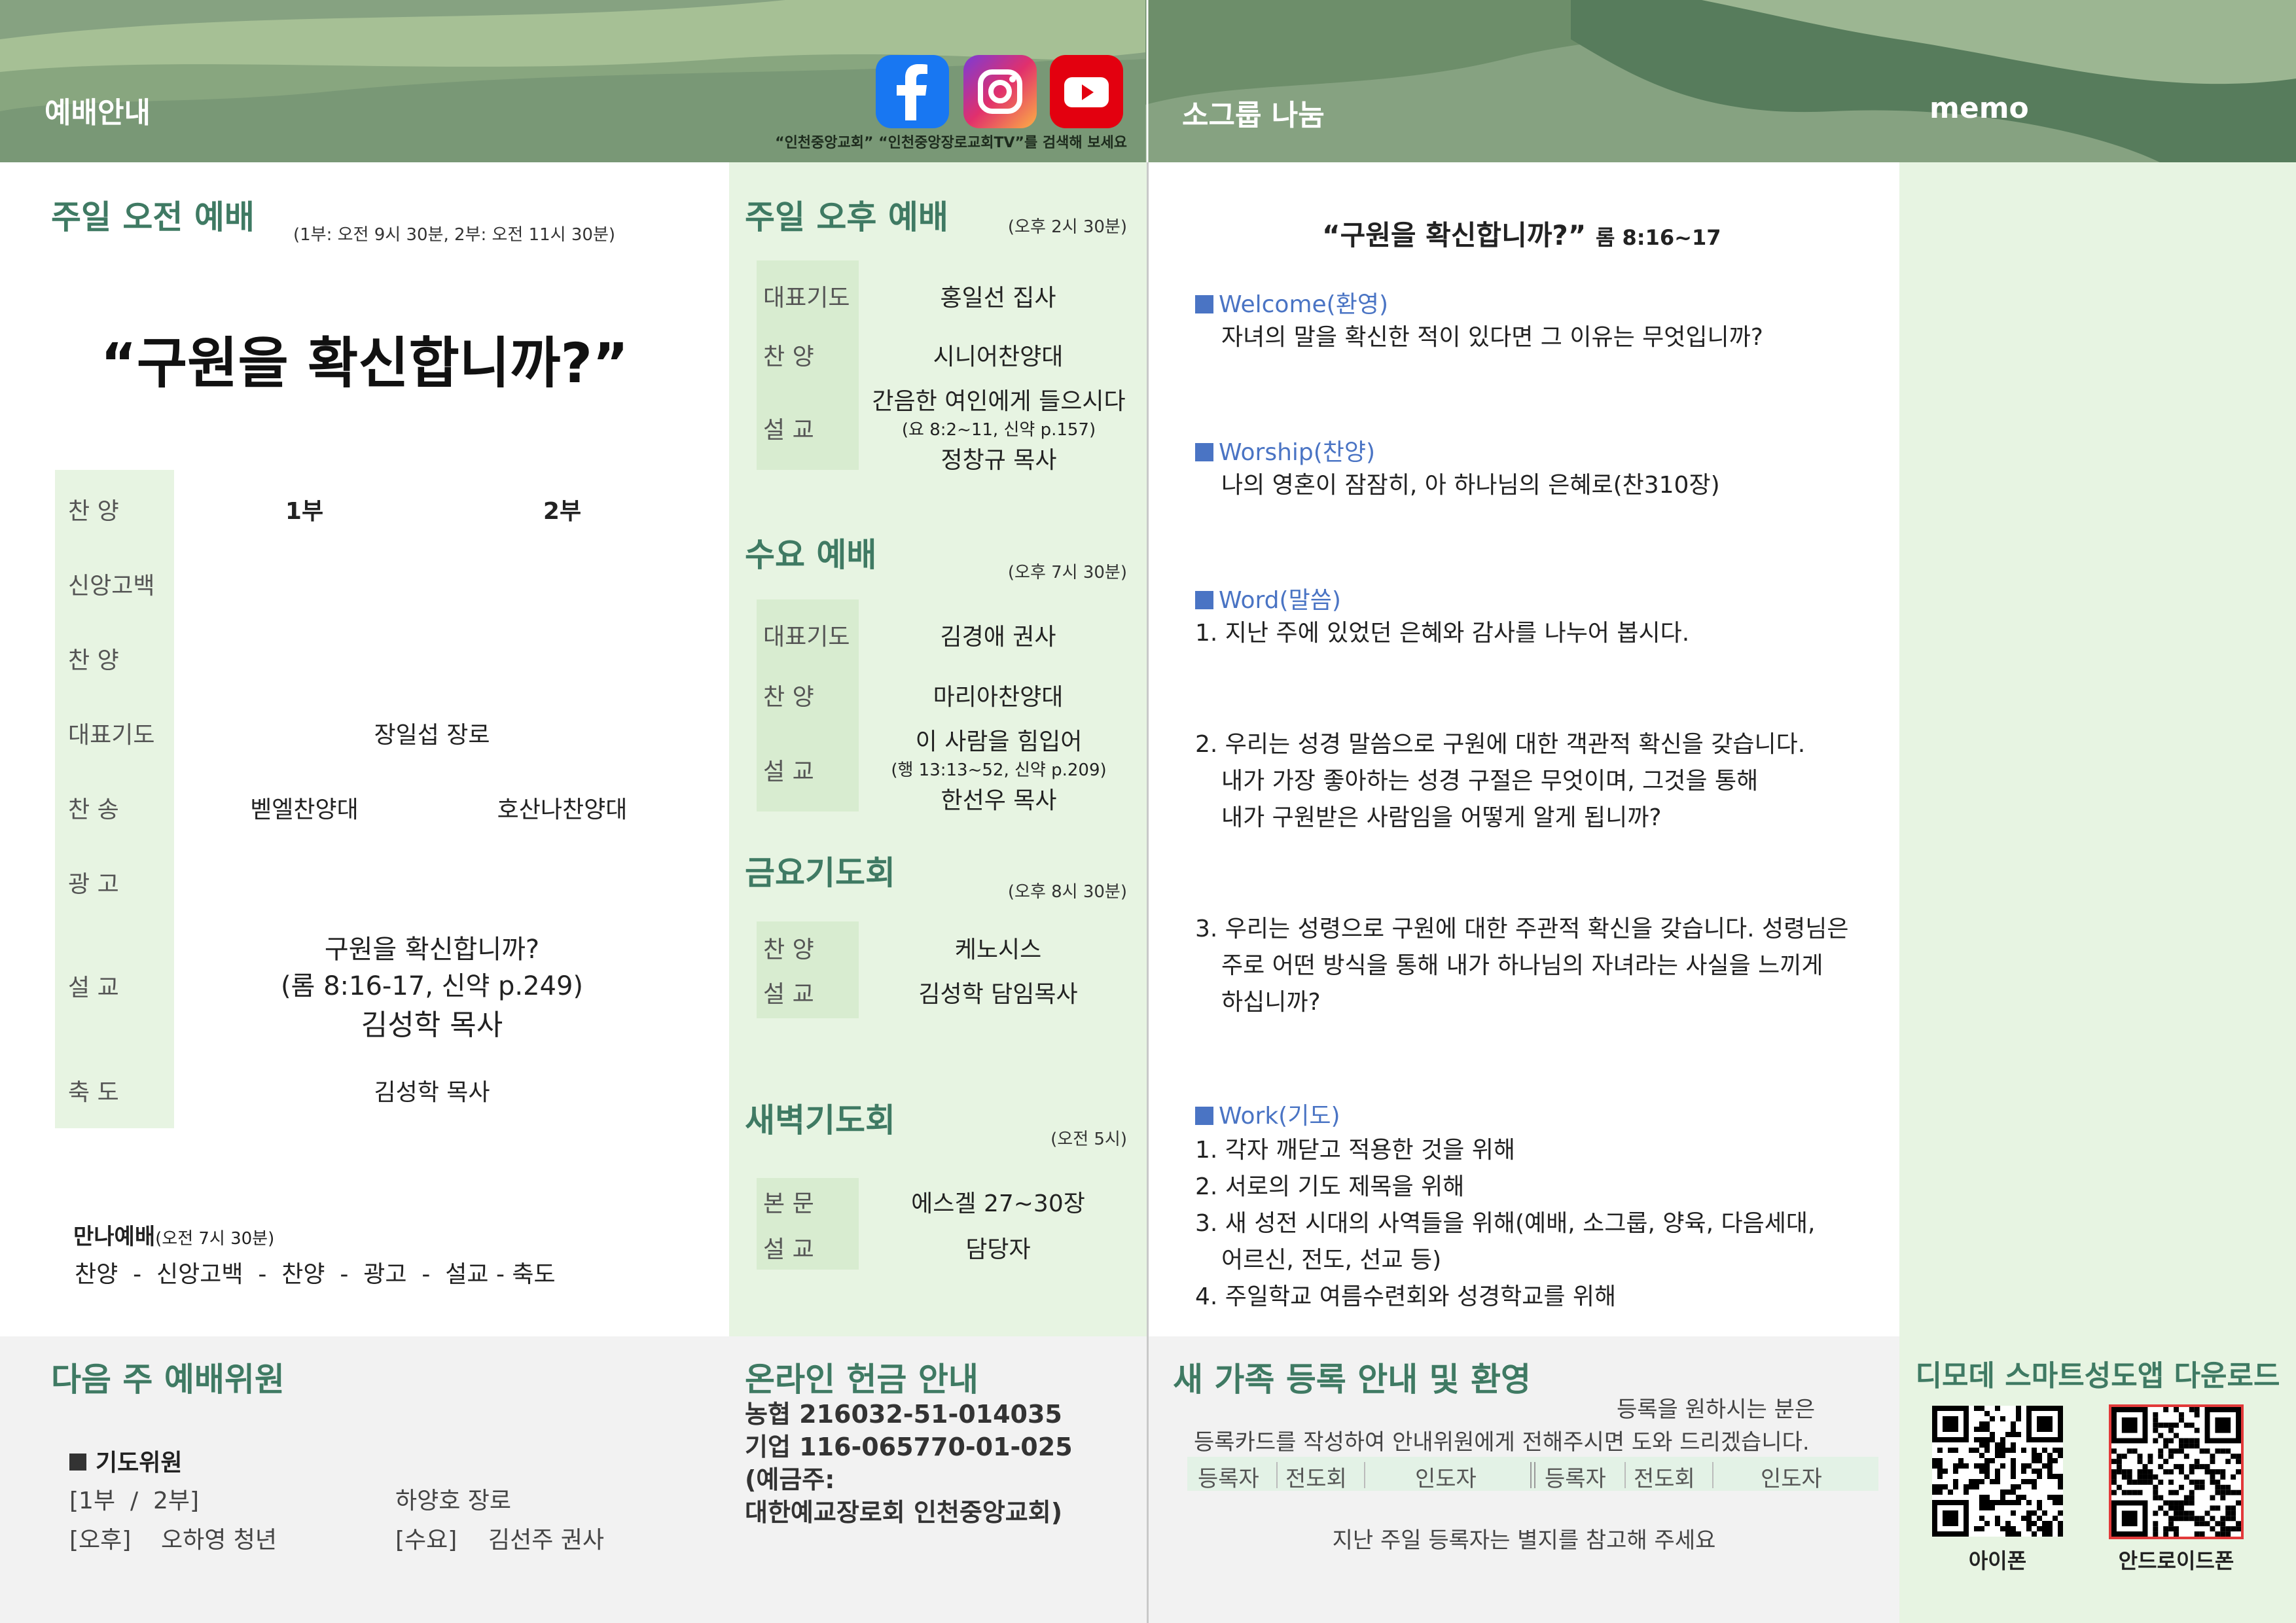  What do you see at coordinates (93, 988) in the screenshot?
I see `order-label-sermon: 설 교` at bounding box center [93, 988].